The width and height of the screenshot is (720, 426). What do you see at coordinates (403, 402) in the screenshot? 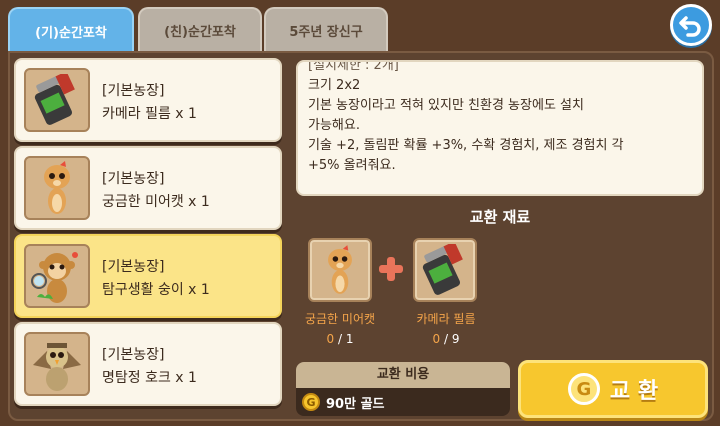
I see `cost-value-row: G 90만 골드` at bounding box center [403, 402].